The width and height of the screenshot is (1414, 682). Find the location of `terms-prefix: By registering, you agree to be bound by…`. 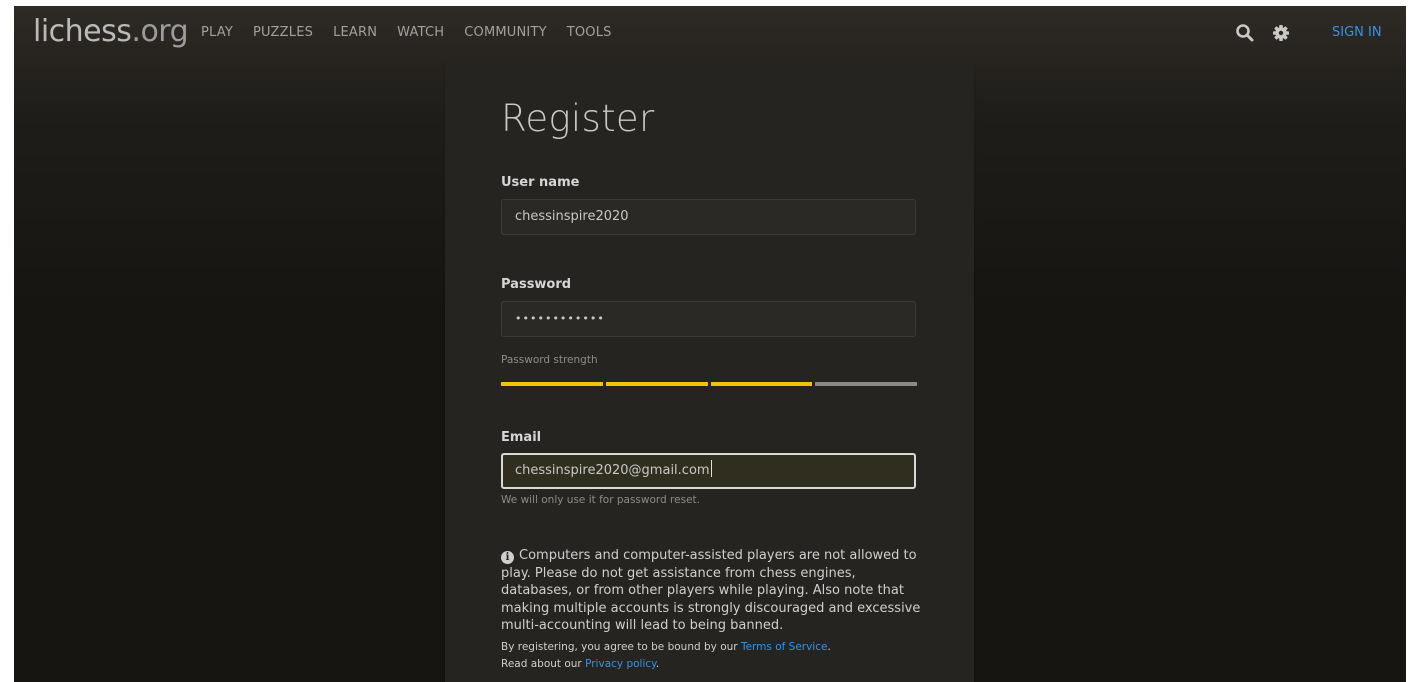

terms-prefix: By registering, you agree to be bound by… is located at coordinates (621, 647).